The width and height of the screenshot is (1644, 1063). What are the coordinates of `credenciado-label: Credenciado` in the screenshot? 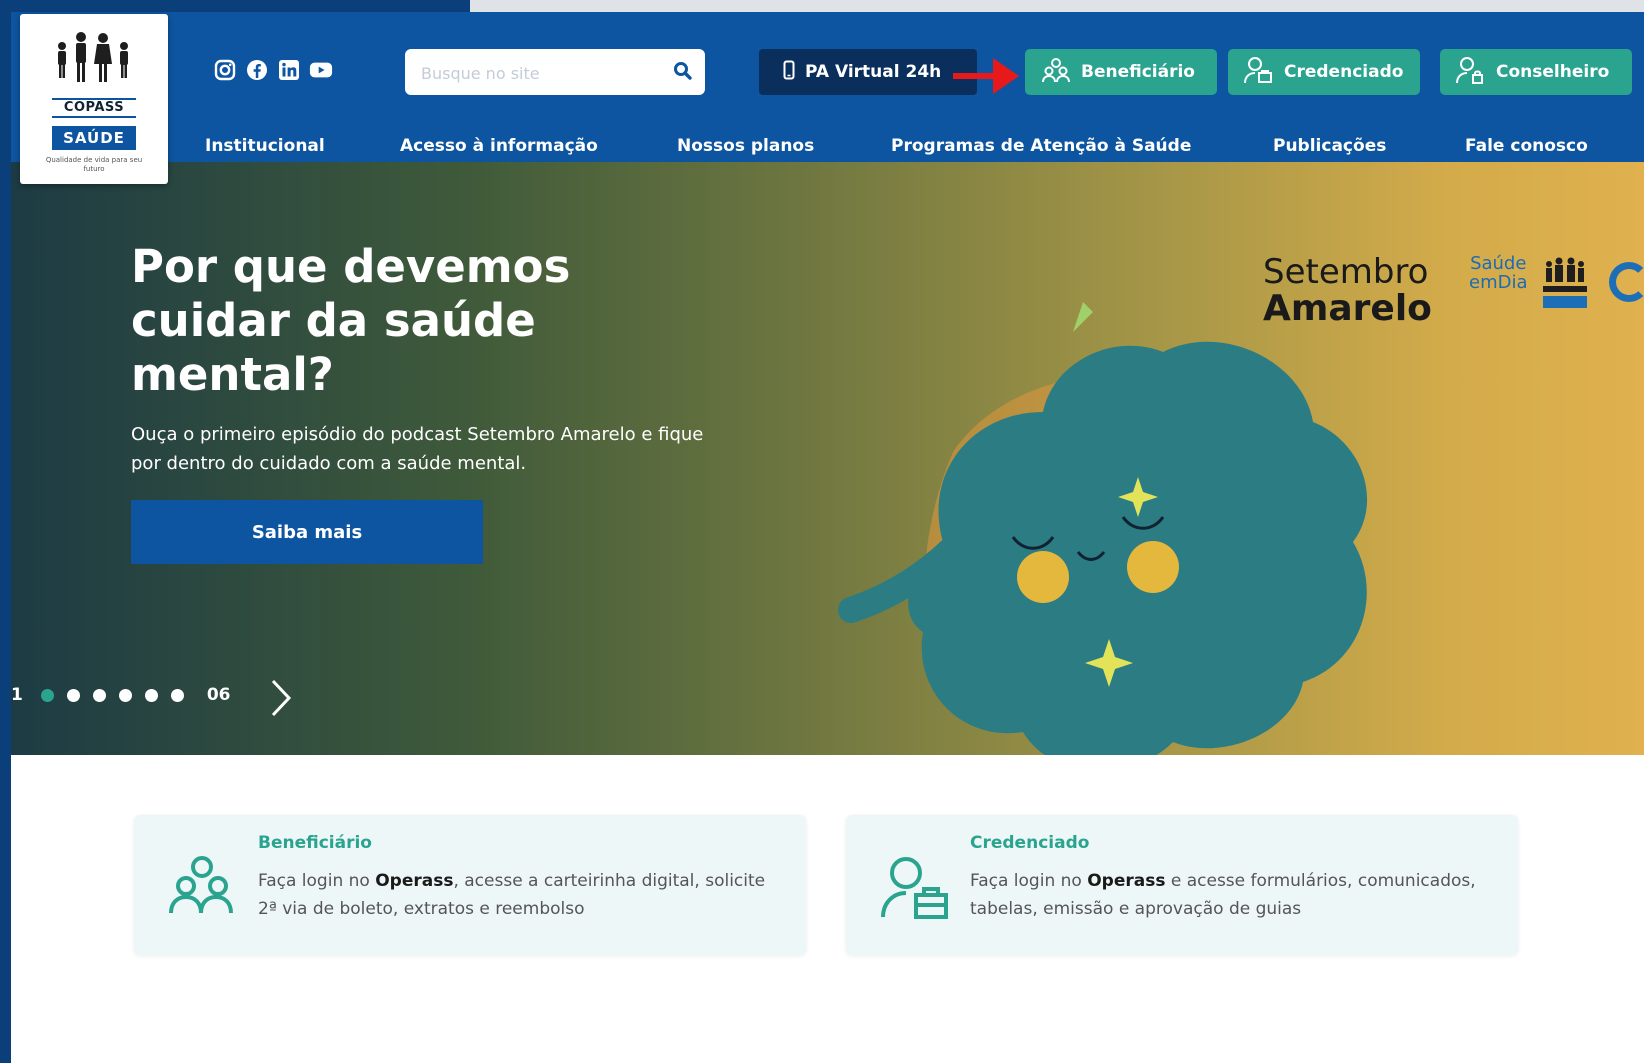 It's located at (1344, 72).